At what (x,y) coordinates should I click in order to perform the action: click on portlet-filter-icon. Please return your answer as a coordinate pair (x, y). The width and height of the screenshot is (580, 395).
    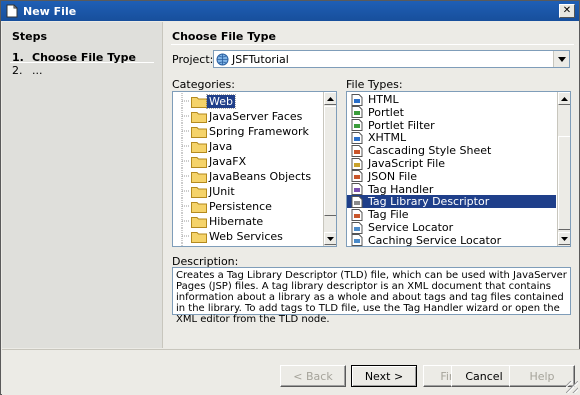
    Looking at the image, I should click on (357, 125).